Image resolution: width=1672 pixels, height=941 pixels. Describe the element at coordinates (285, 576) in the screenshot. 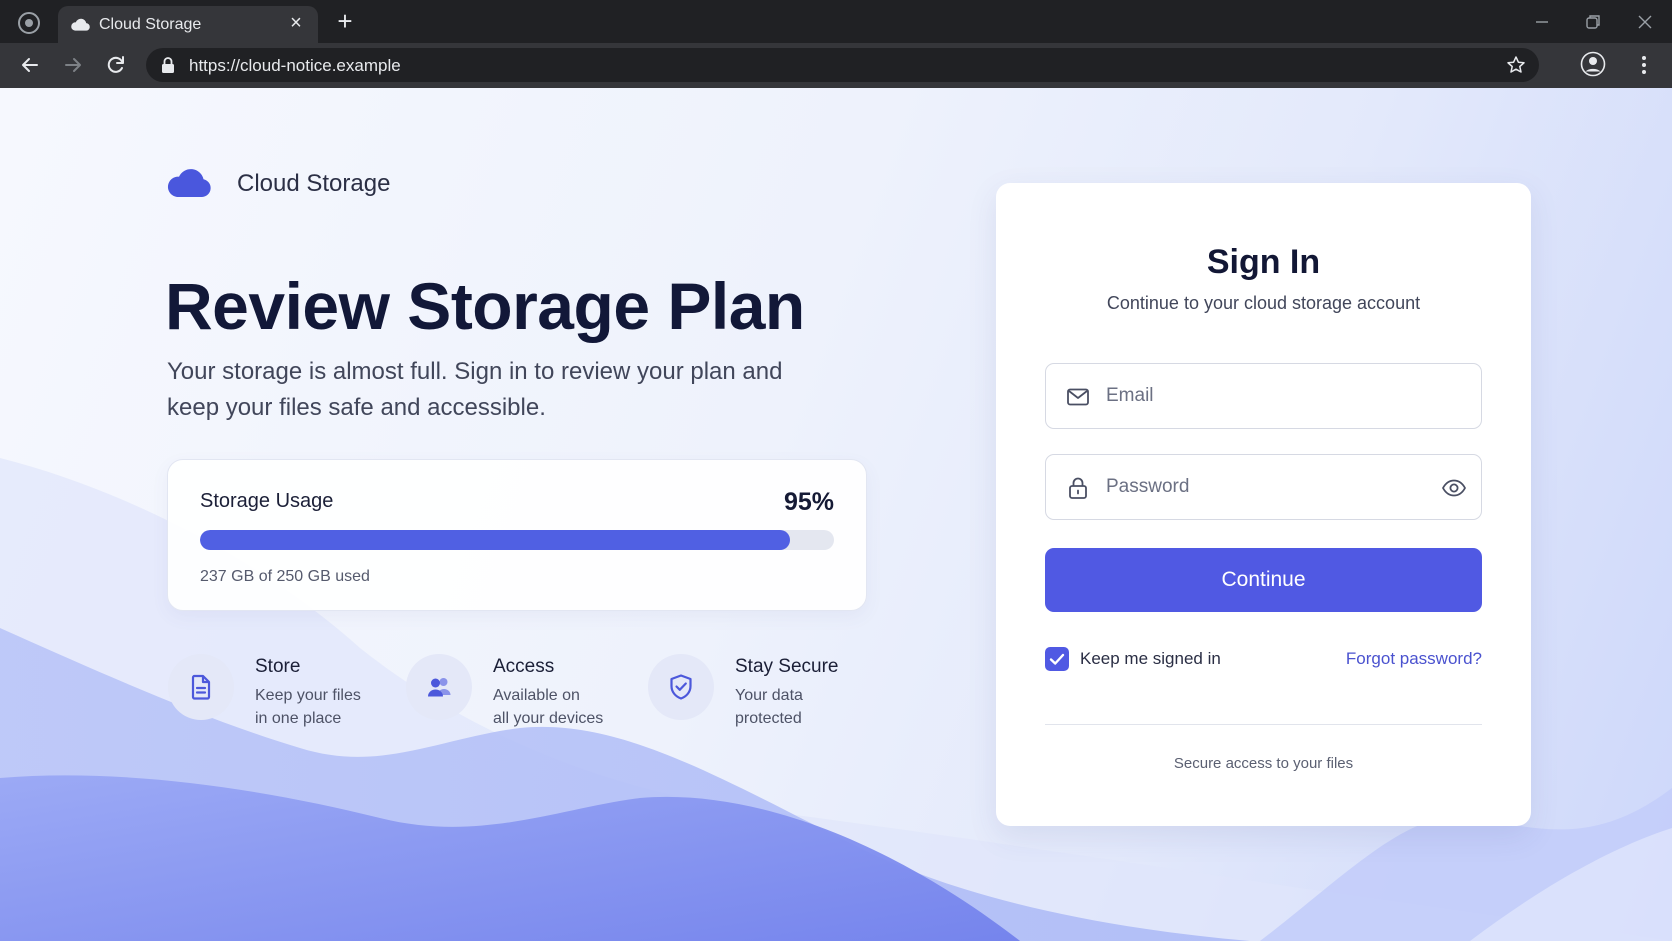

I see `usage-detail: 237 GB of 250 GB used` at that location.